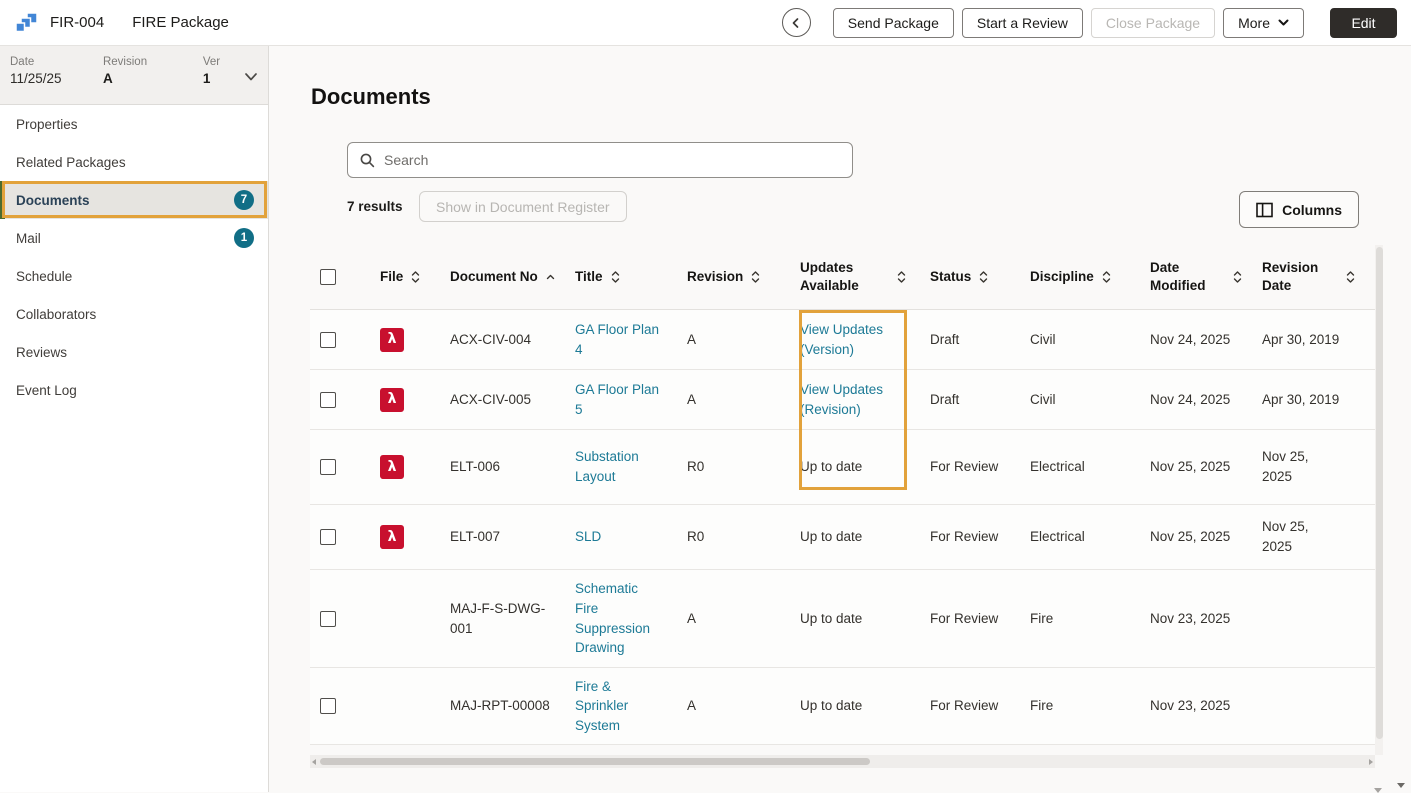  I want to click on chevron-left-icon, so click(795, 22).